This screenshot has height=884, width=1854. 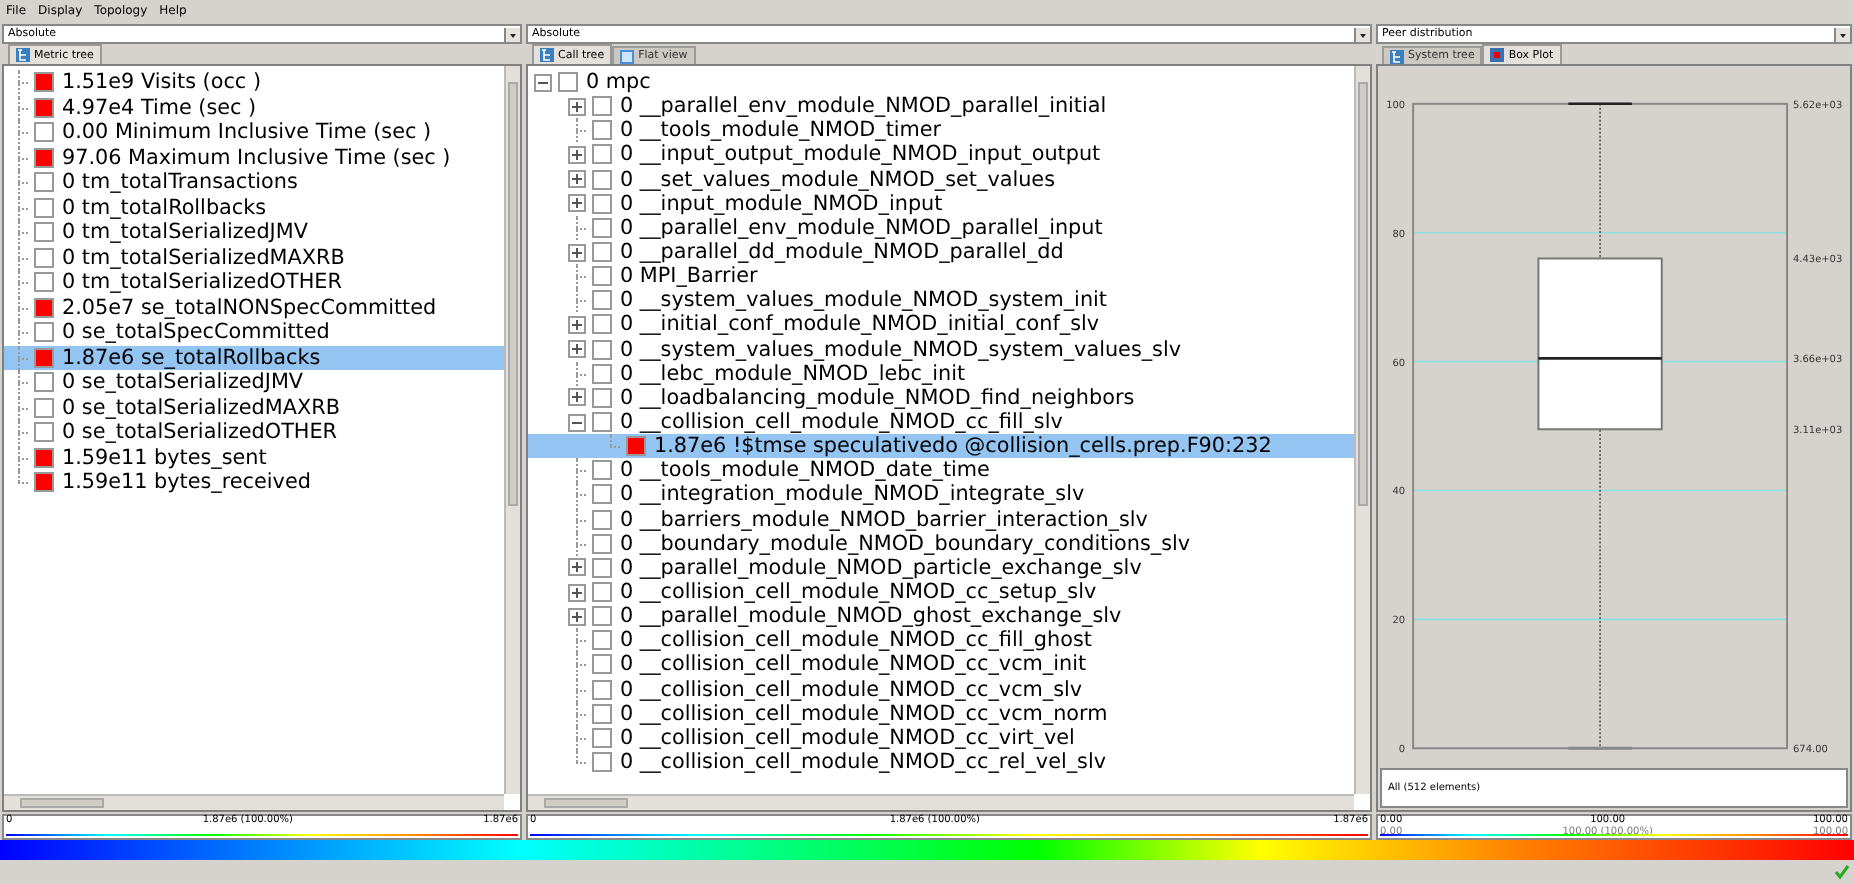 I want to click on tree-row: 0 __parallel_dd_module_NMOD_parallel_dd, so click(x=941, y=252).